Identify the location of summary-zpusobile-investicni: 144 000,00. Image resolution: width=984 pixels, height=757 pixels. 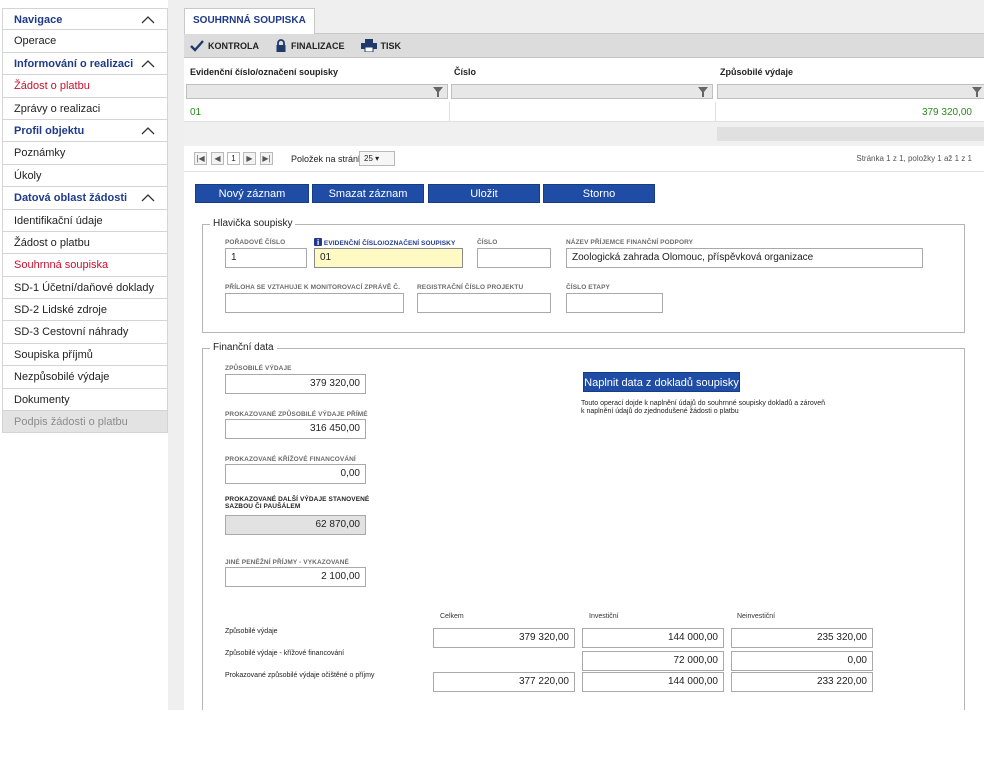
(653, 638).